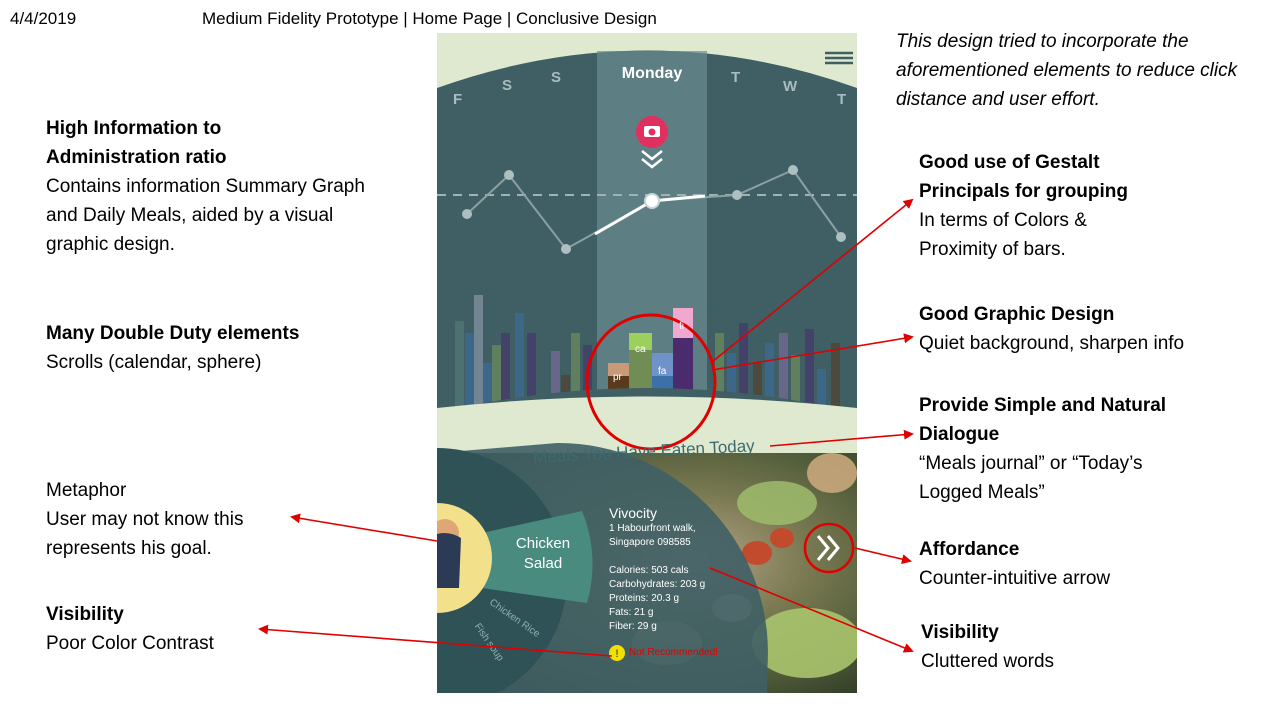 Image resolution: width=1280 pixels, height=720 pixels. What do you see at coordinates (811, 610) in the screenshot?
I see `arrow-cluttered` at bounding box center [811, 610].